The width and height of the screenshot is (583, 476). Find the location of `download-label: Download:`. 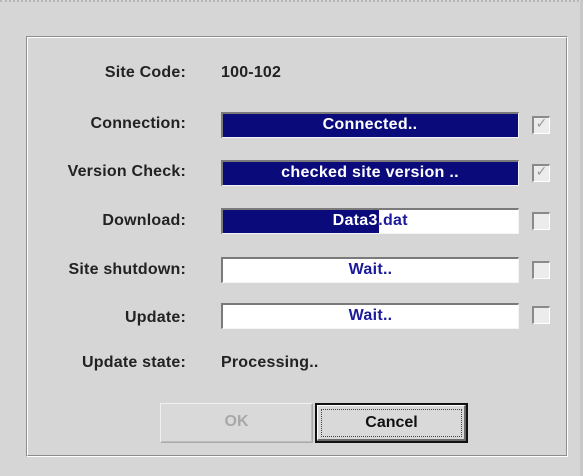

download-label: Download: is located at coordinates (144, 220).